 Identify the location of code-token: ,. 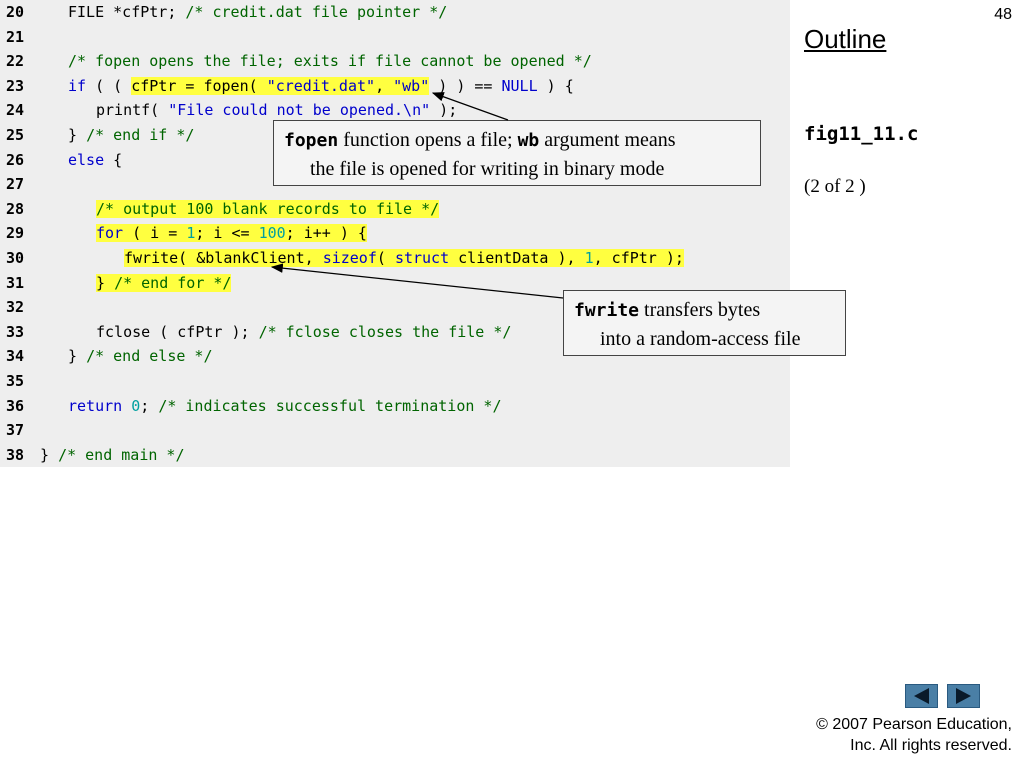
(384, 85).